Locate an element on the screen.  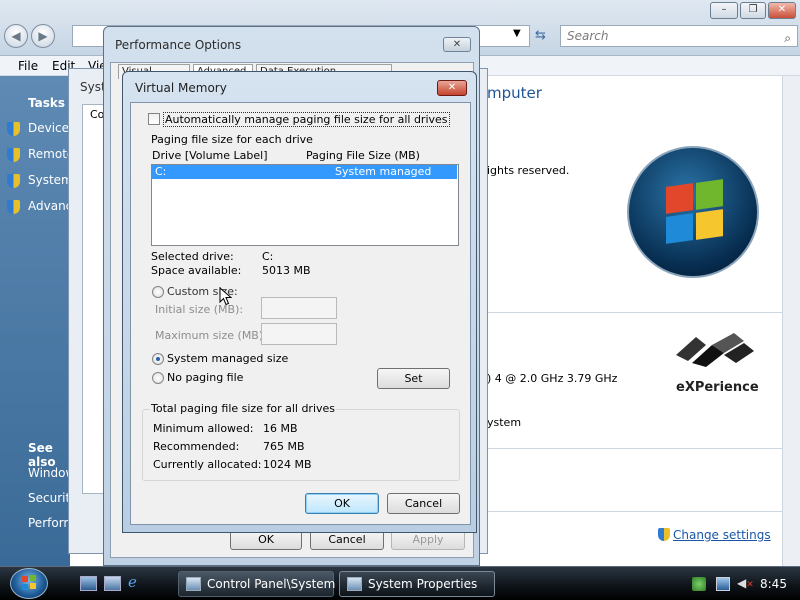
task-system-protection: System is located at coordinates (50, 180).